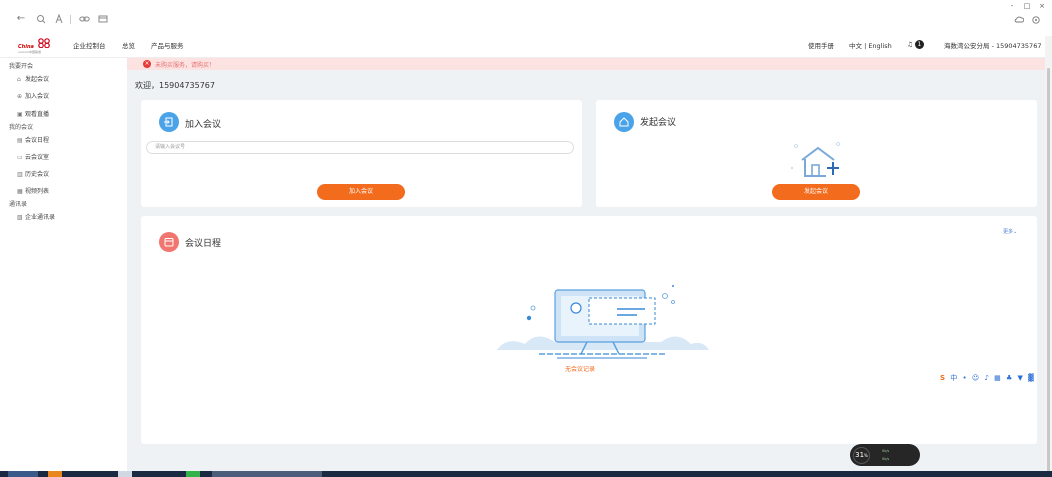 The height and width of the screenshot is (477, 1052). I want to click on upload-speed: 0k/s, so click(886, 451).